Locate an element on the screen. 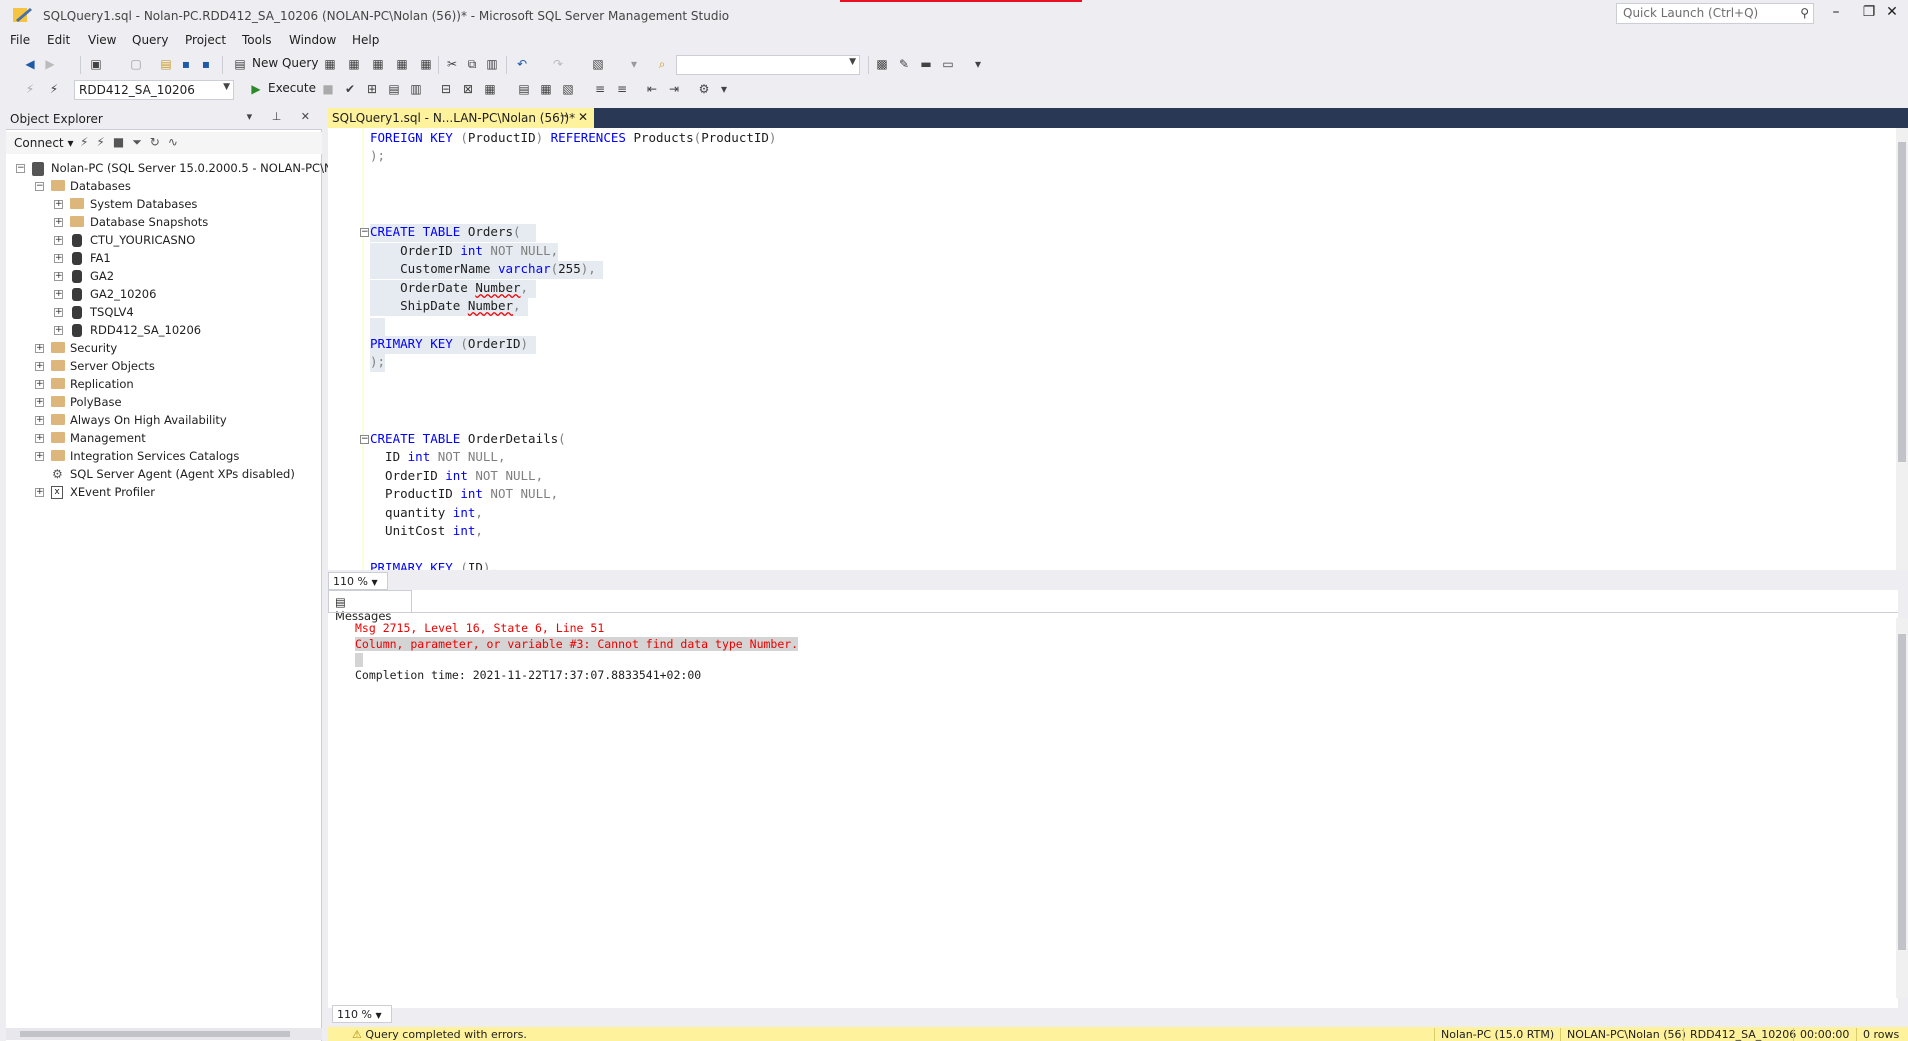 The height and width of the screenshot is (1041, 1908). customize-icon: ▾ is located at coordinates (978, 64).